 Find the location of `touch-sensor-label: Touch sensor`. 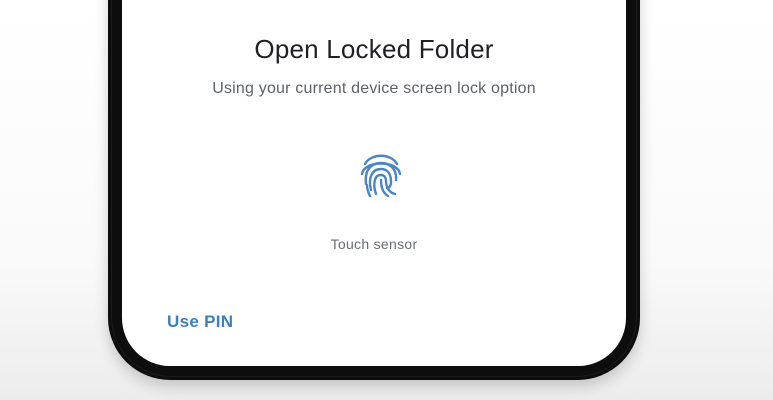

touch-sensor-label: Touch sensor is located at coordinates (374, 244).